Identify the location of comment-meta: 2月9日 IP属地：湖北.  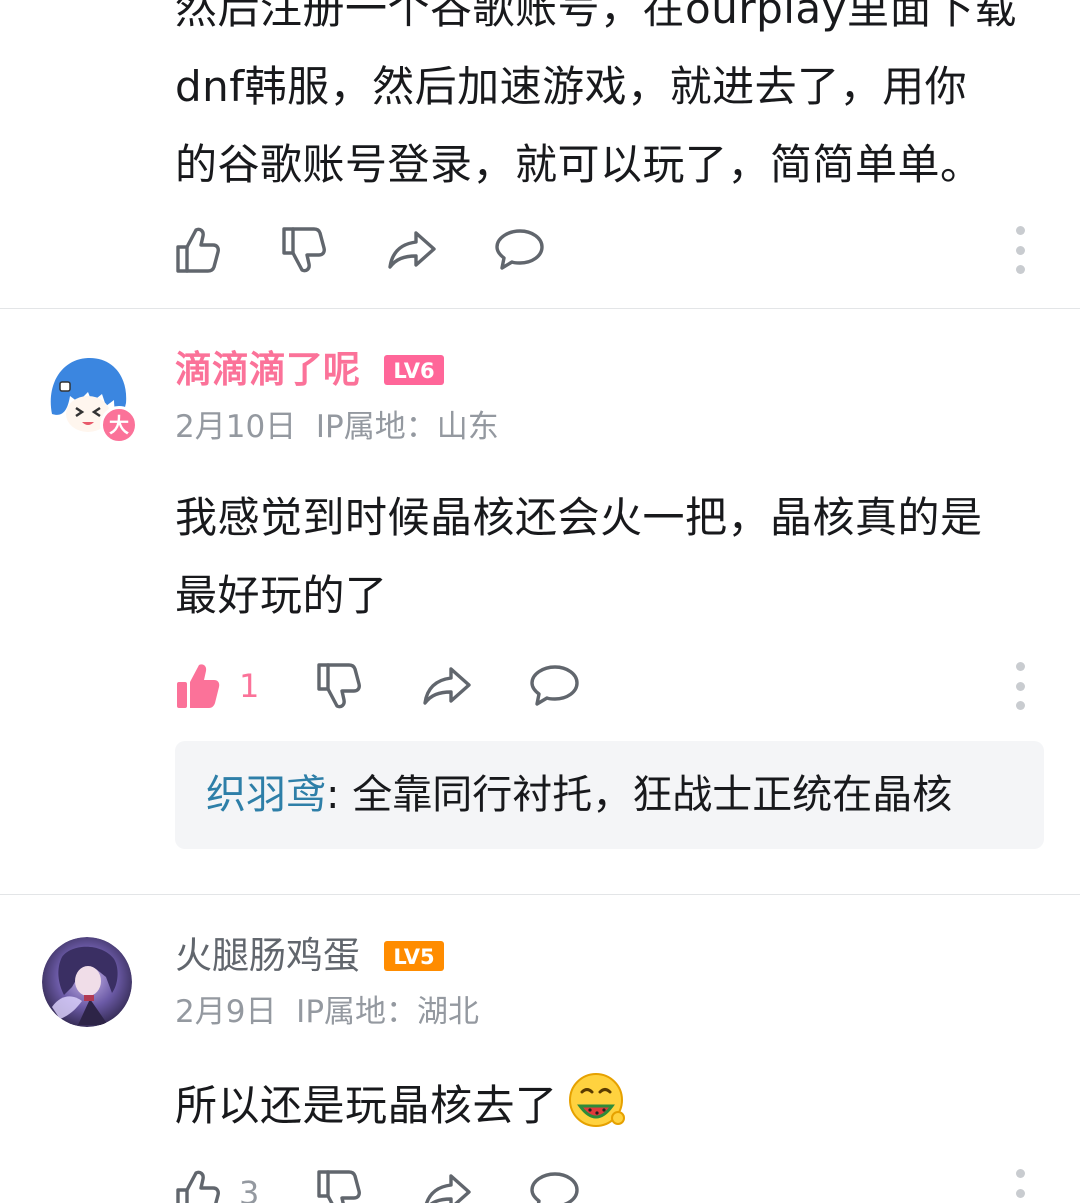
(327, 1012).